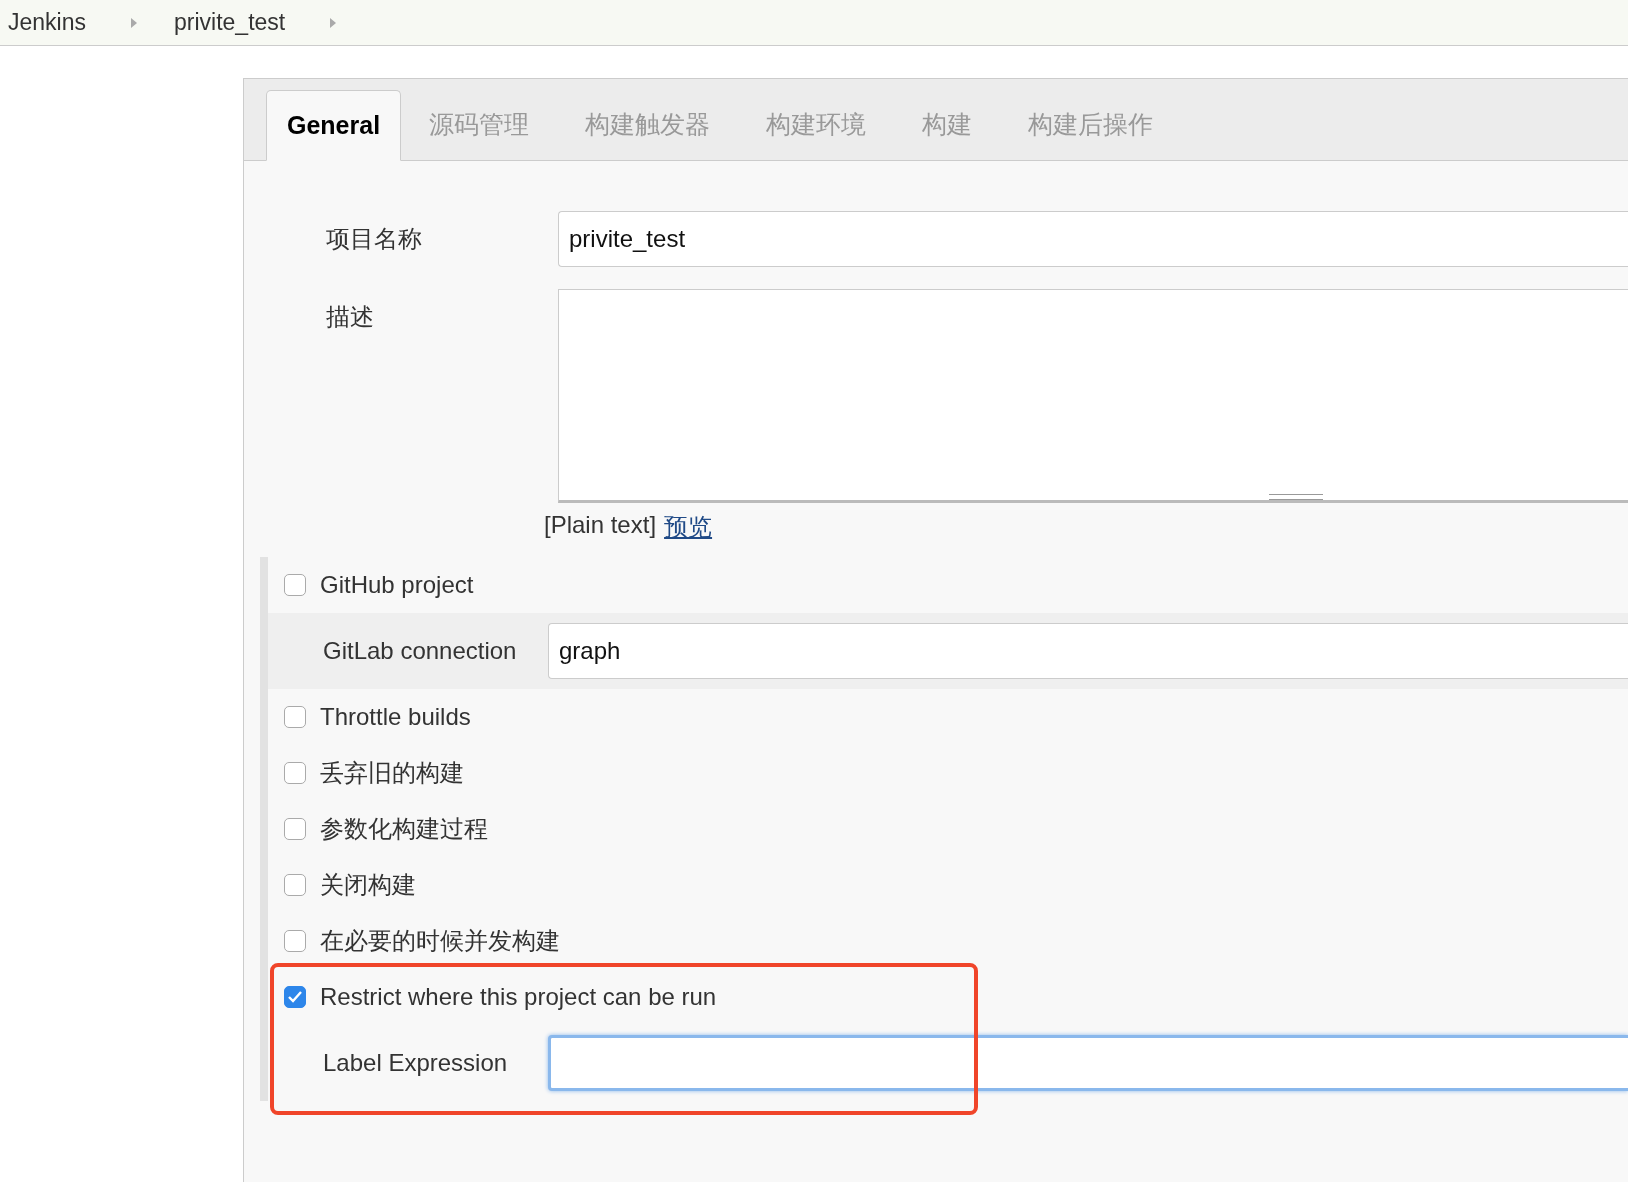 The width and height of the screenshot is (1628, 1182). I want to click on checkbox-label: 关闭构建, so click(368, 885).